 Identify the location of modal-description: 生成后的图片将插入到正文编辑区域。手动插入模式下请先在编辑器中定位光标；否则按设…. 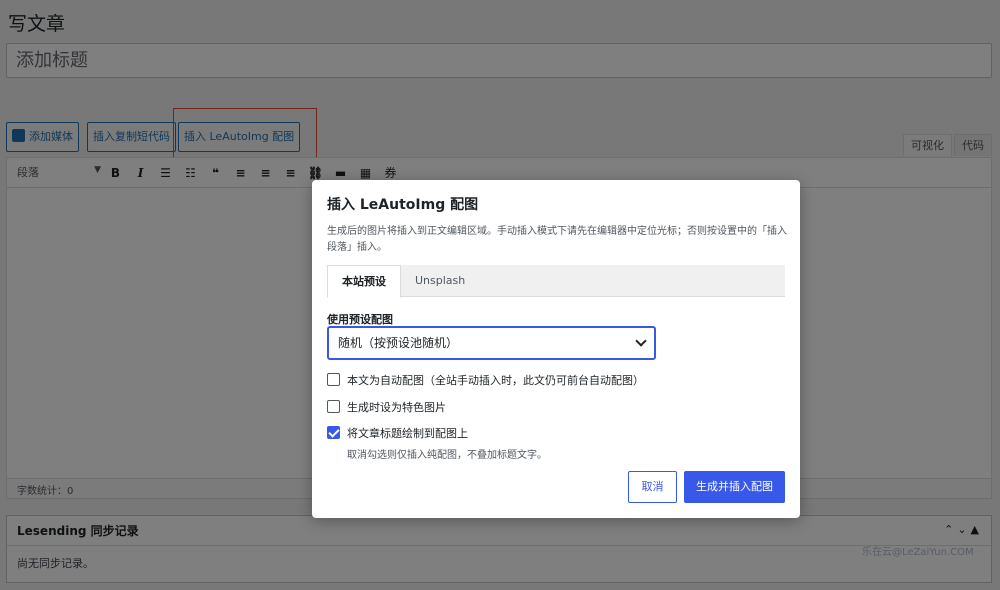
(557, 239).